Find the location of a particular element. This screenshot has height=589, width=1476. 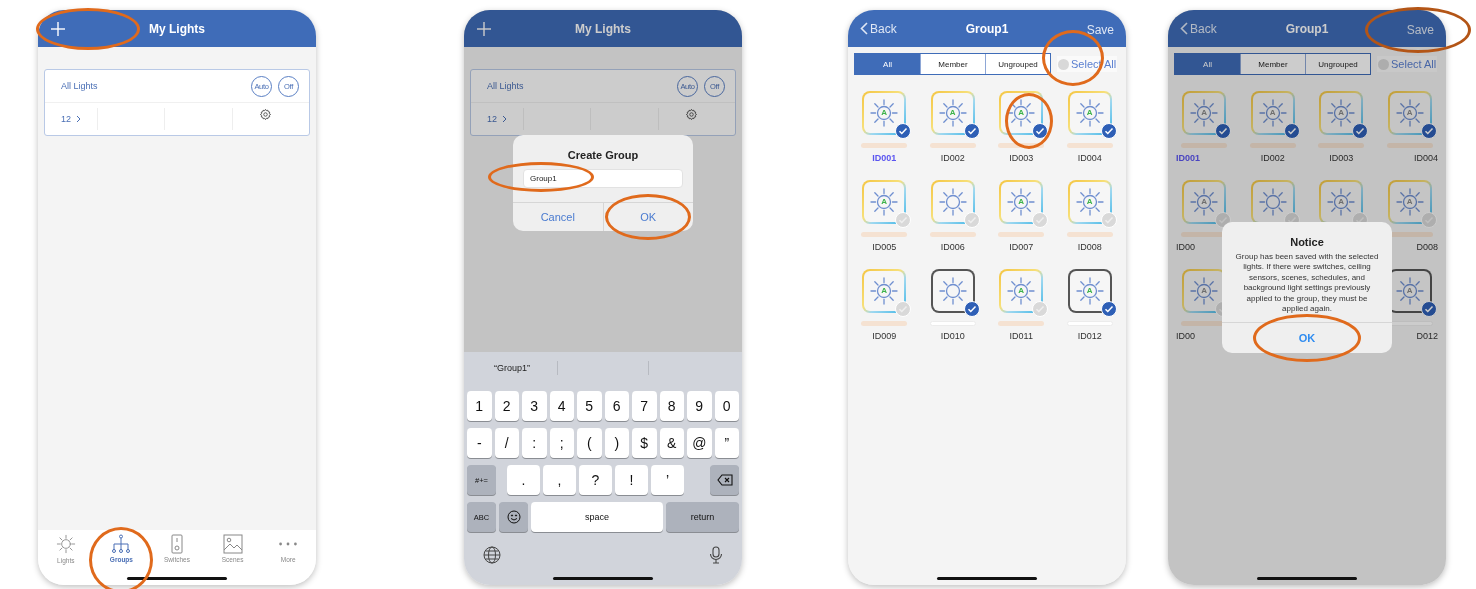

light-label: ID010 is located at coordinates (952, 336).